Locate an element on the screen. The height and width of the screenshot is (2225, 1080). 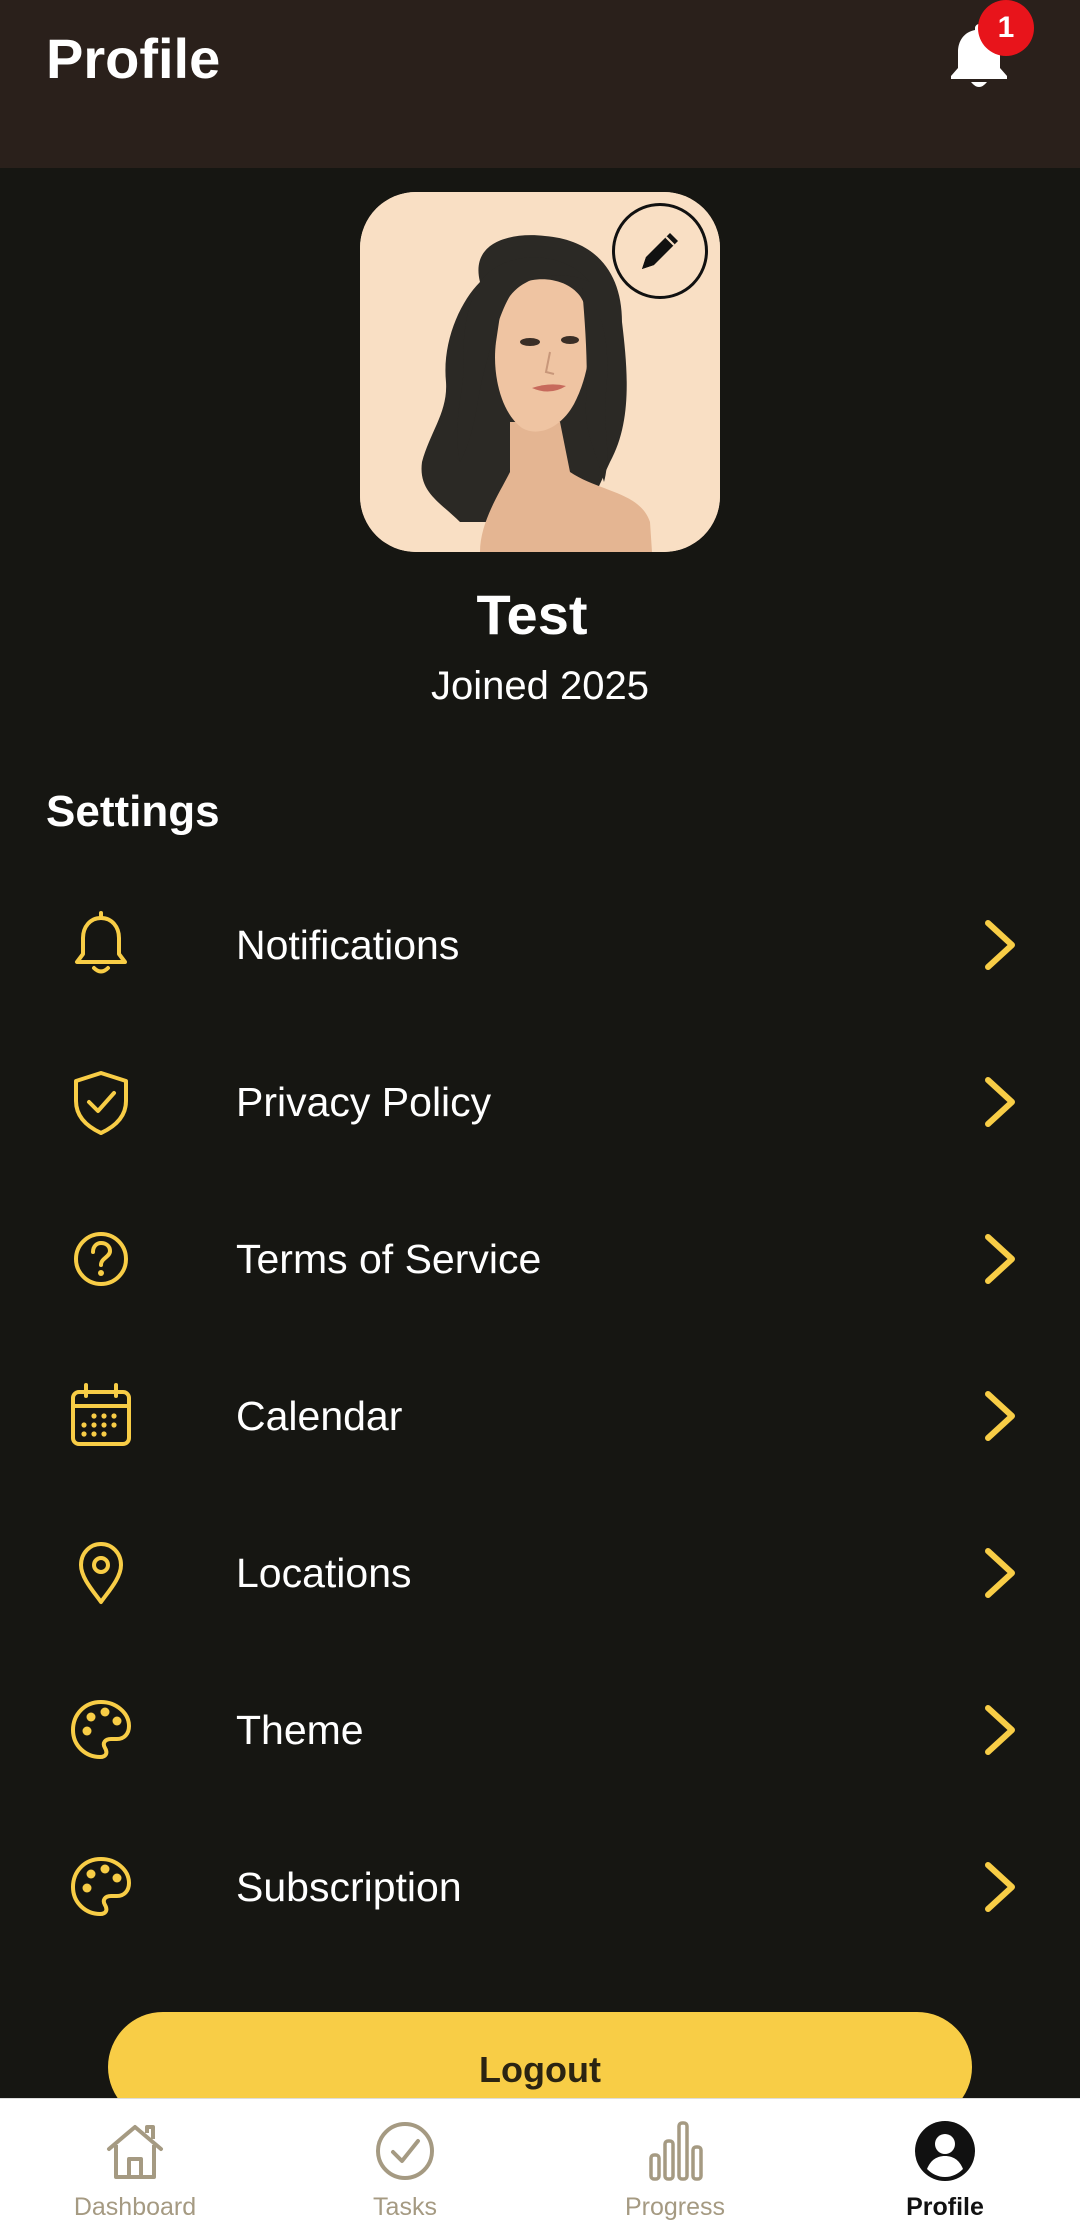
settings-item-label: Theme is located at coordinates (300, 1730).